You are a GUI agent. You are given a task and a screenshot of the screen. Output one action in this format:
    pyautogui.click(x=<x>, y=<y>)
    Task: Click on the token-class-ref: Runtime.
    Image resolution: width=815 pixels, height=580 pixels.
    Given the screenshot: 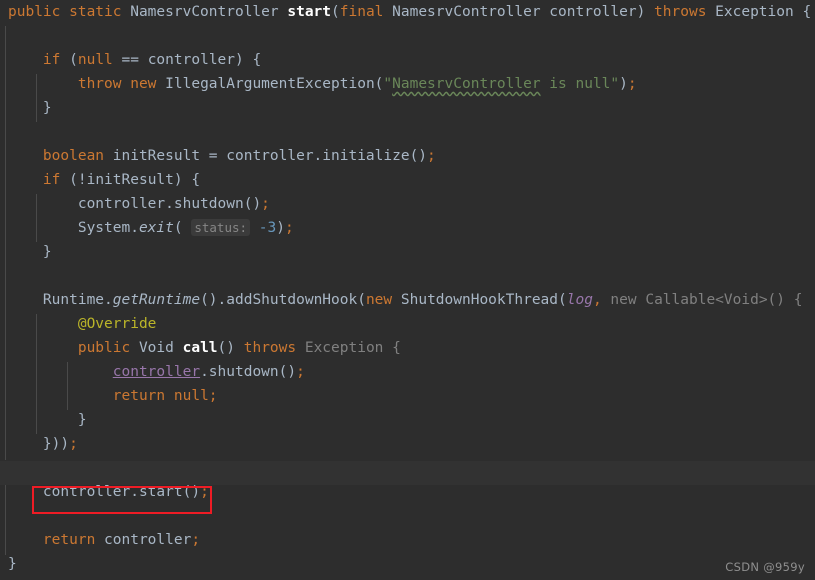 What is the action you would take?
    pyautogui.click(x=77, y=300)
    